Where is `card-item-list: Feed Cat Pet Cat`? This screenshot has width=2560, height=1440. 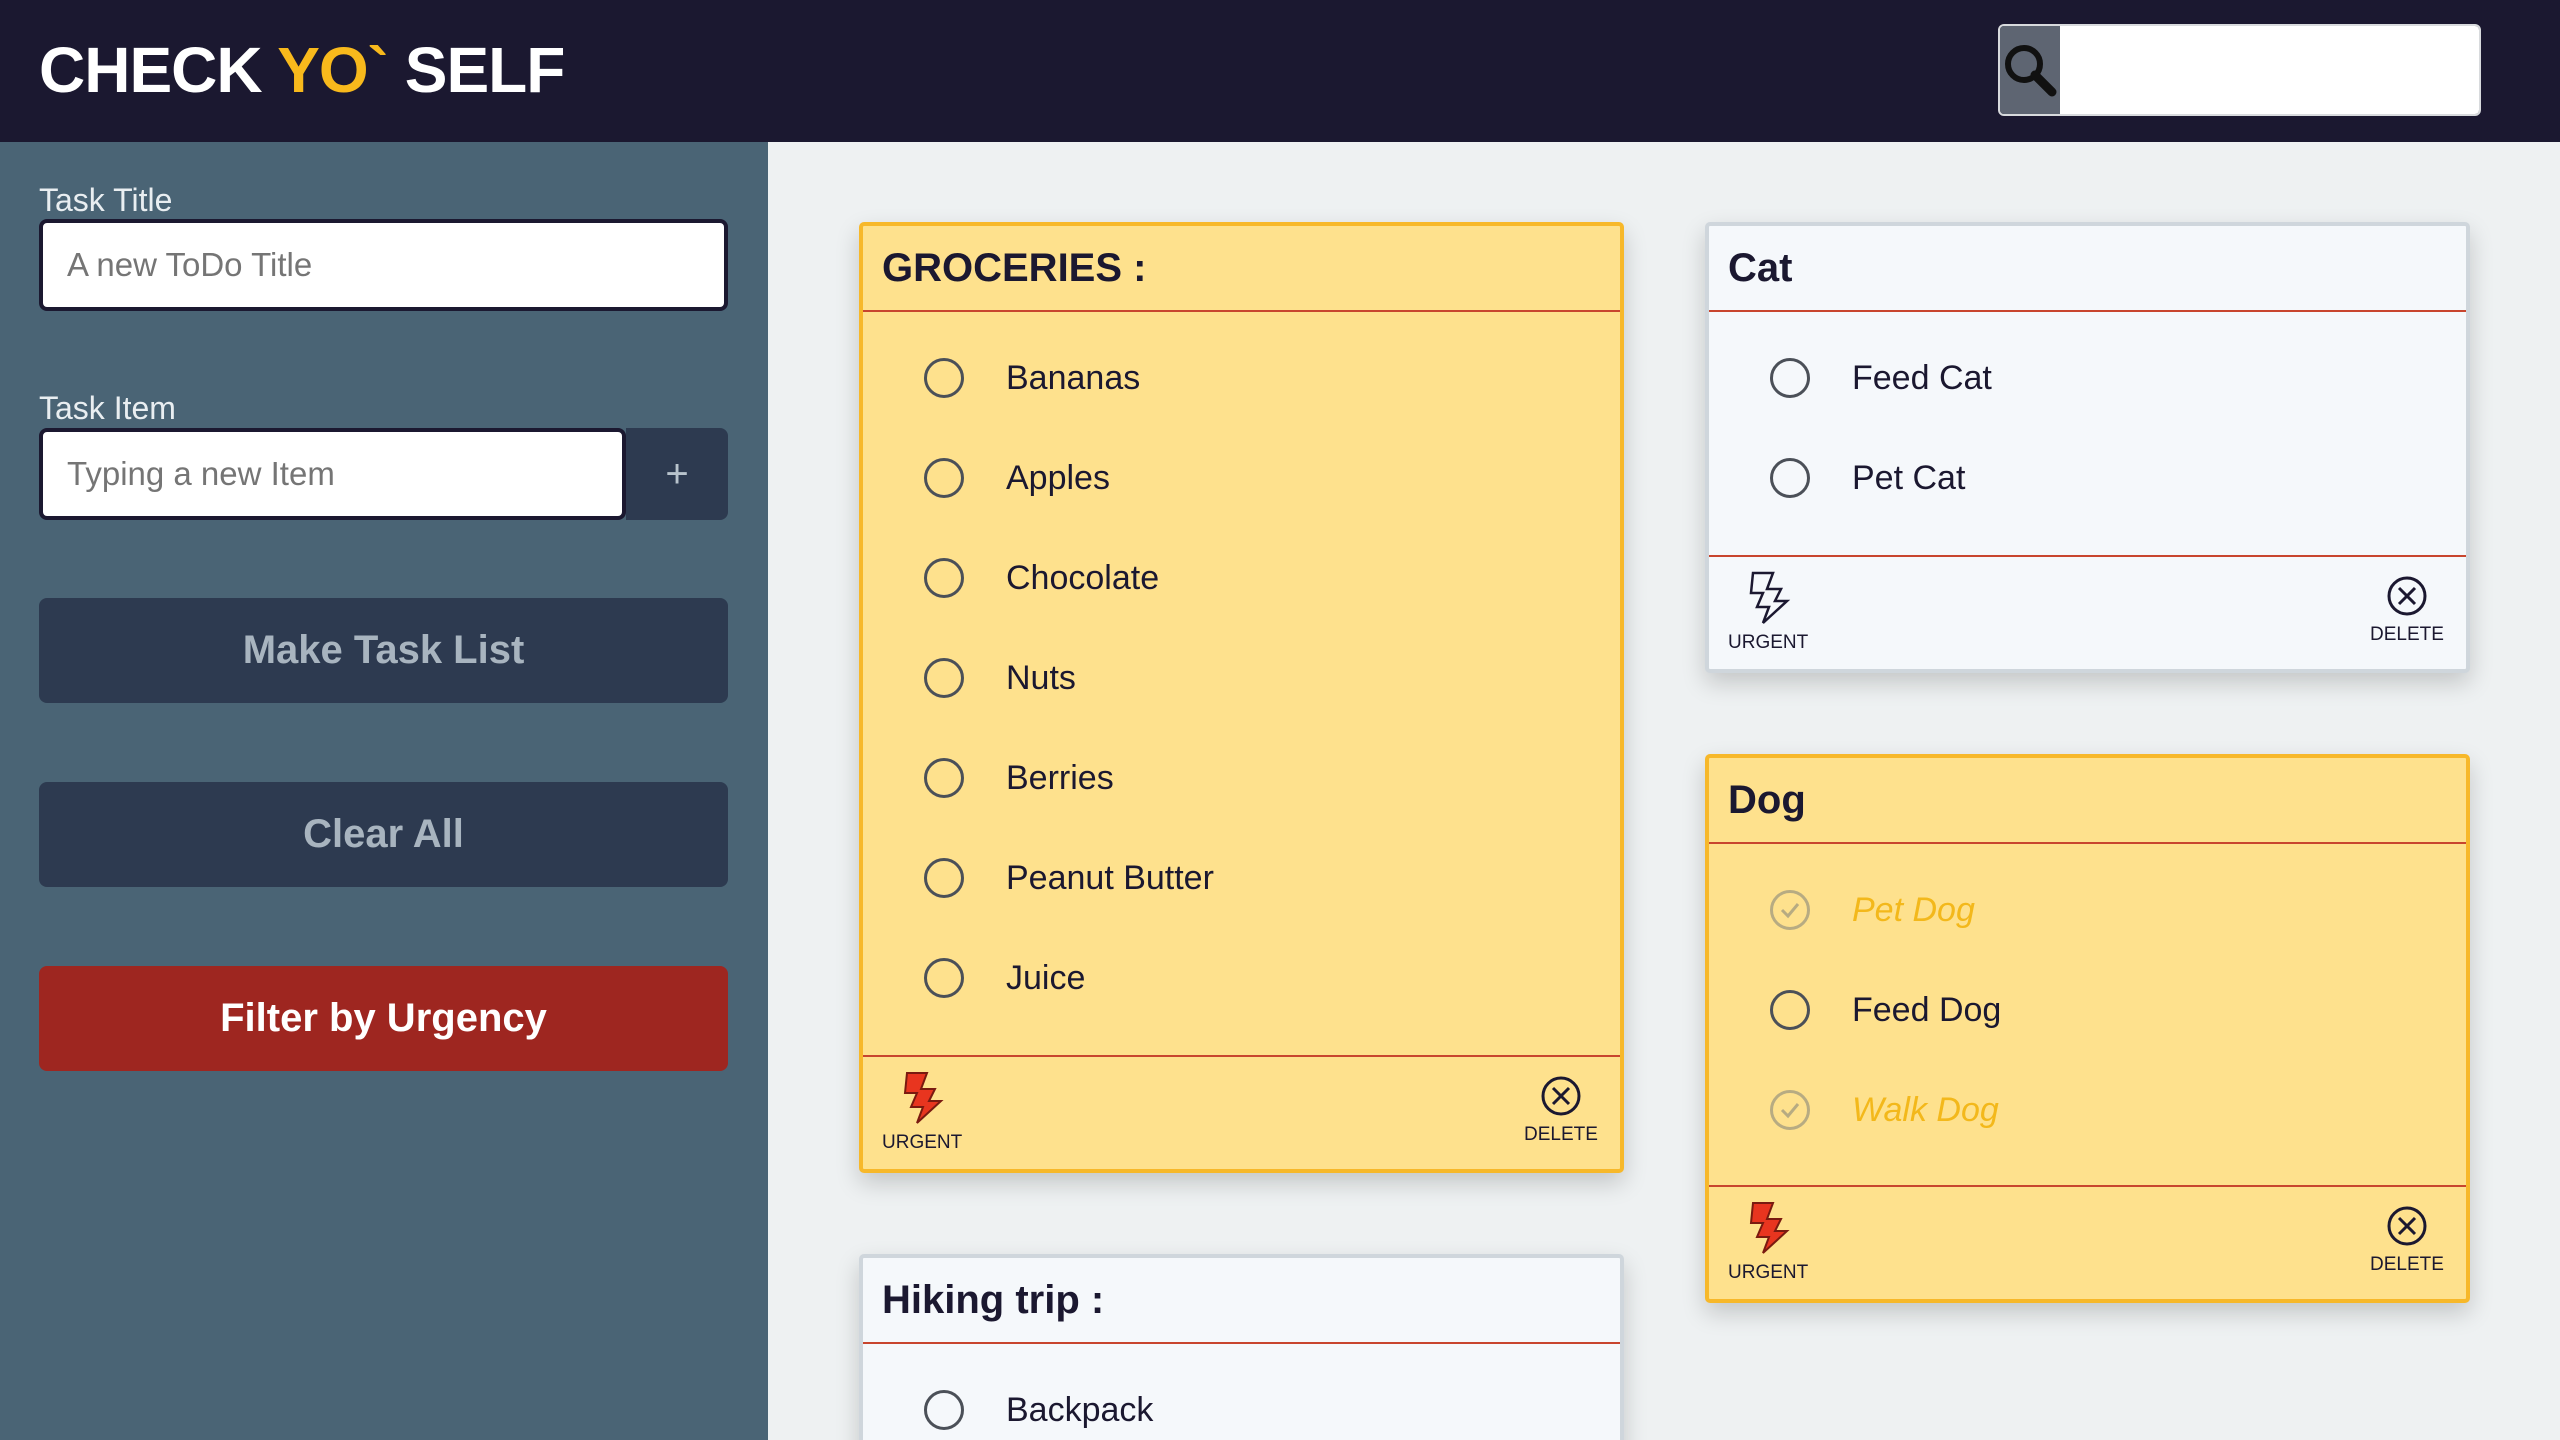 card-item-list: Feed Cat Pet Cat is located at coordinates (2087, 433).